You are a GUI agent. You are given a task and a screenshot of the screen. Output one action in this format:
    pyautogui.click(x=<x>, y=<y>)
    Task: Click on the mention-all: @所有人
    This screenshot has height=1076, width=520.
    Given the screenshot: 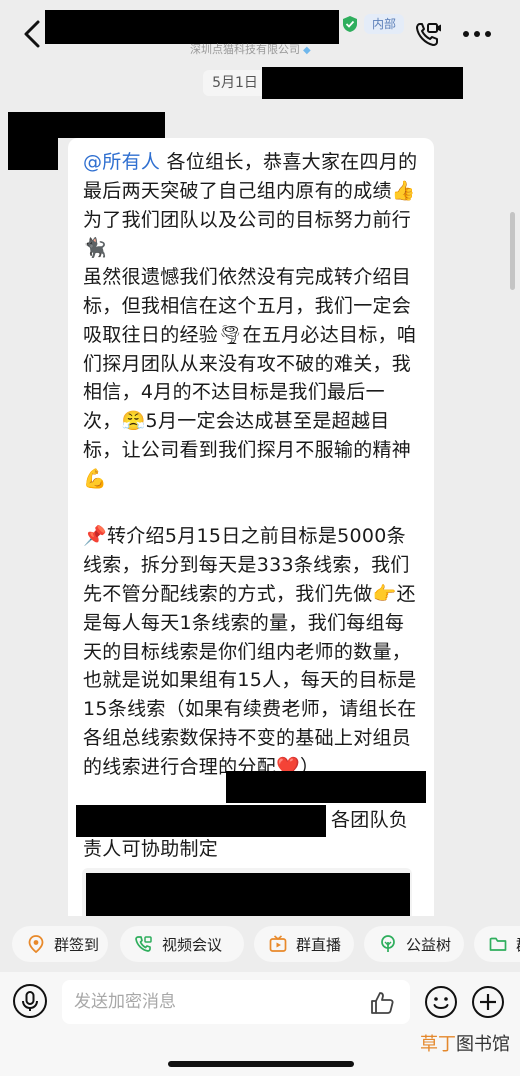 What is the action you would take?
    pyautogui.click(x=121, y=162)
    